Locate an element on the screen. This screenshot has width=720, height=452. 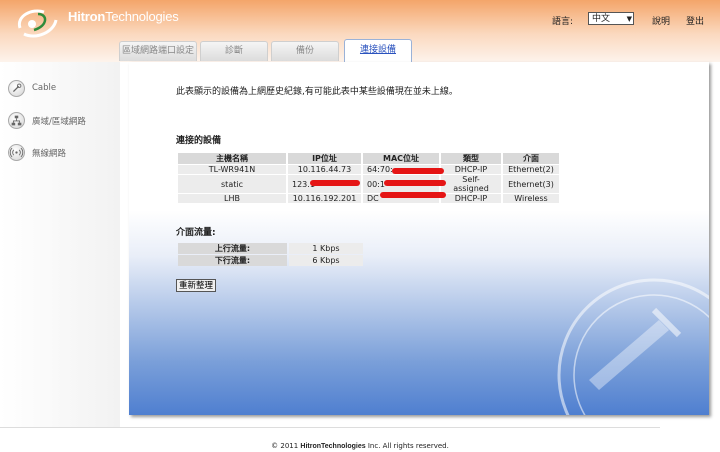
traffic-title: 介面流量: is located at coordinates (196, 233).